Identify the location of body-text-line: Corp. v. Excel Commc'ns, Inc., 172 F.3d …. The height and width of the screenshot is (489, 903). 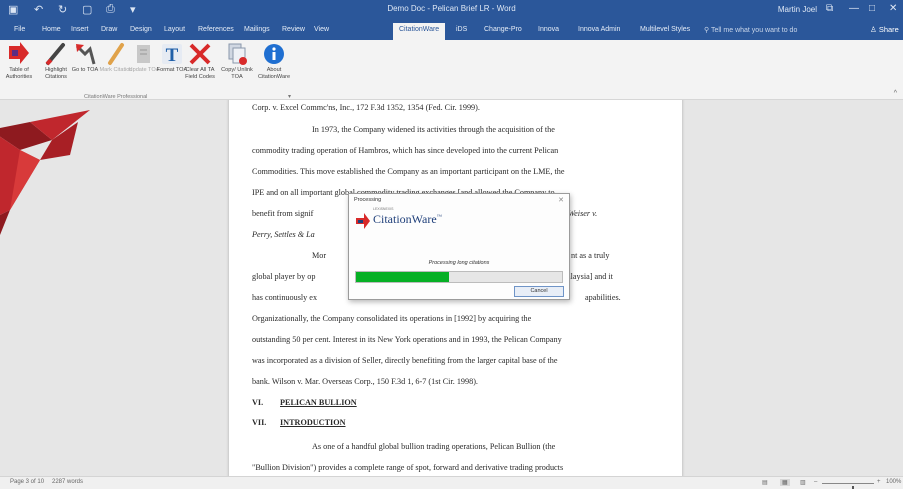
(366, 107).